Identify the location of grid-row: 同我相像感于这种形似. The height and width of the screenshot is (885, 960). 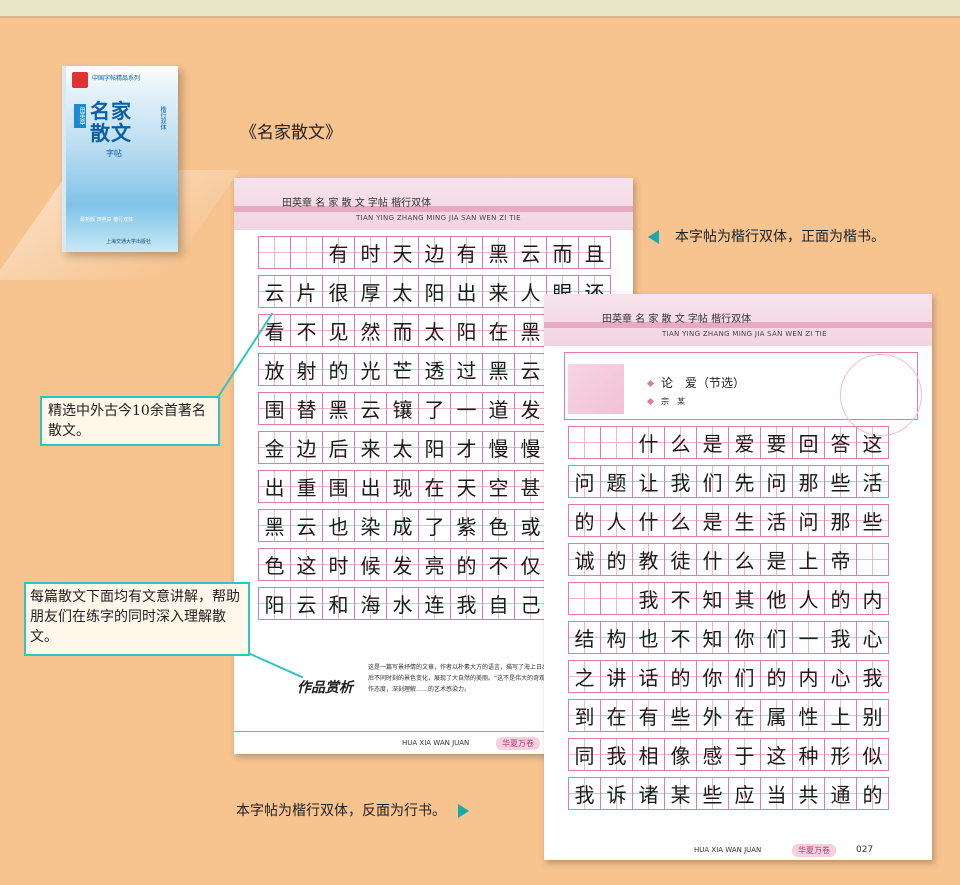
(728, 754).